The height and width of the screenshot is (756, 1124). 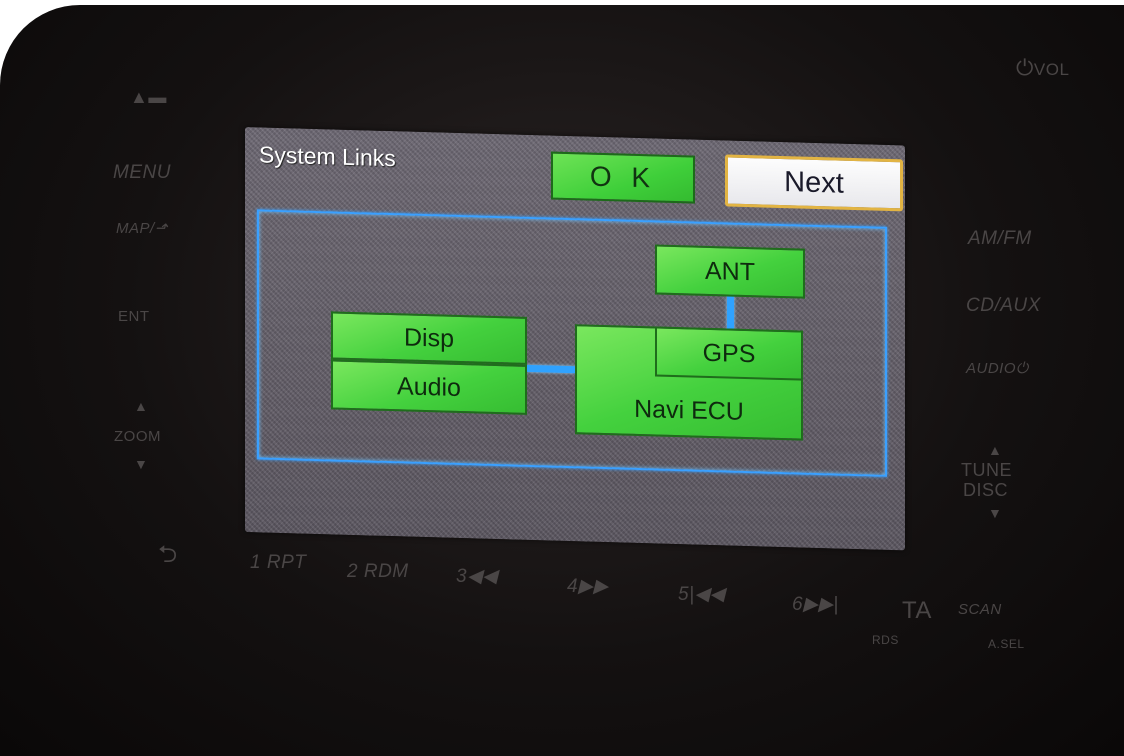 I want to click on preset-5-button: 5|◀◀, so click(x=701, y=594).